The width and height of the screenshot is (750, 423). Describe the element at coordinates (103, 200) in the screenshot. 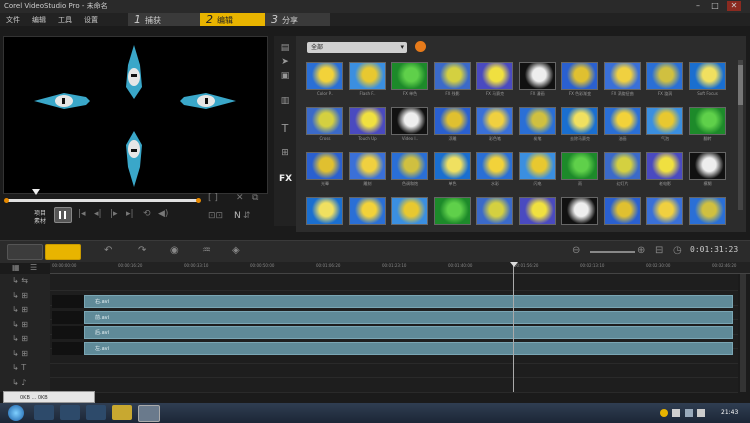

I see `scrubber-track` at that location.